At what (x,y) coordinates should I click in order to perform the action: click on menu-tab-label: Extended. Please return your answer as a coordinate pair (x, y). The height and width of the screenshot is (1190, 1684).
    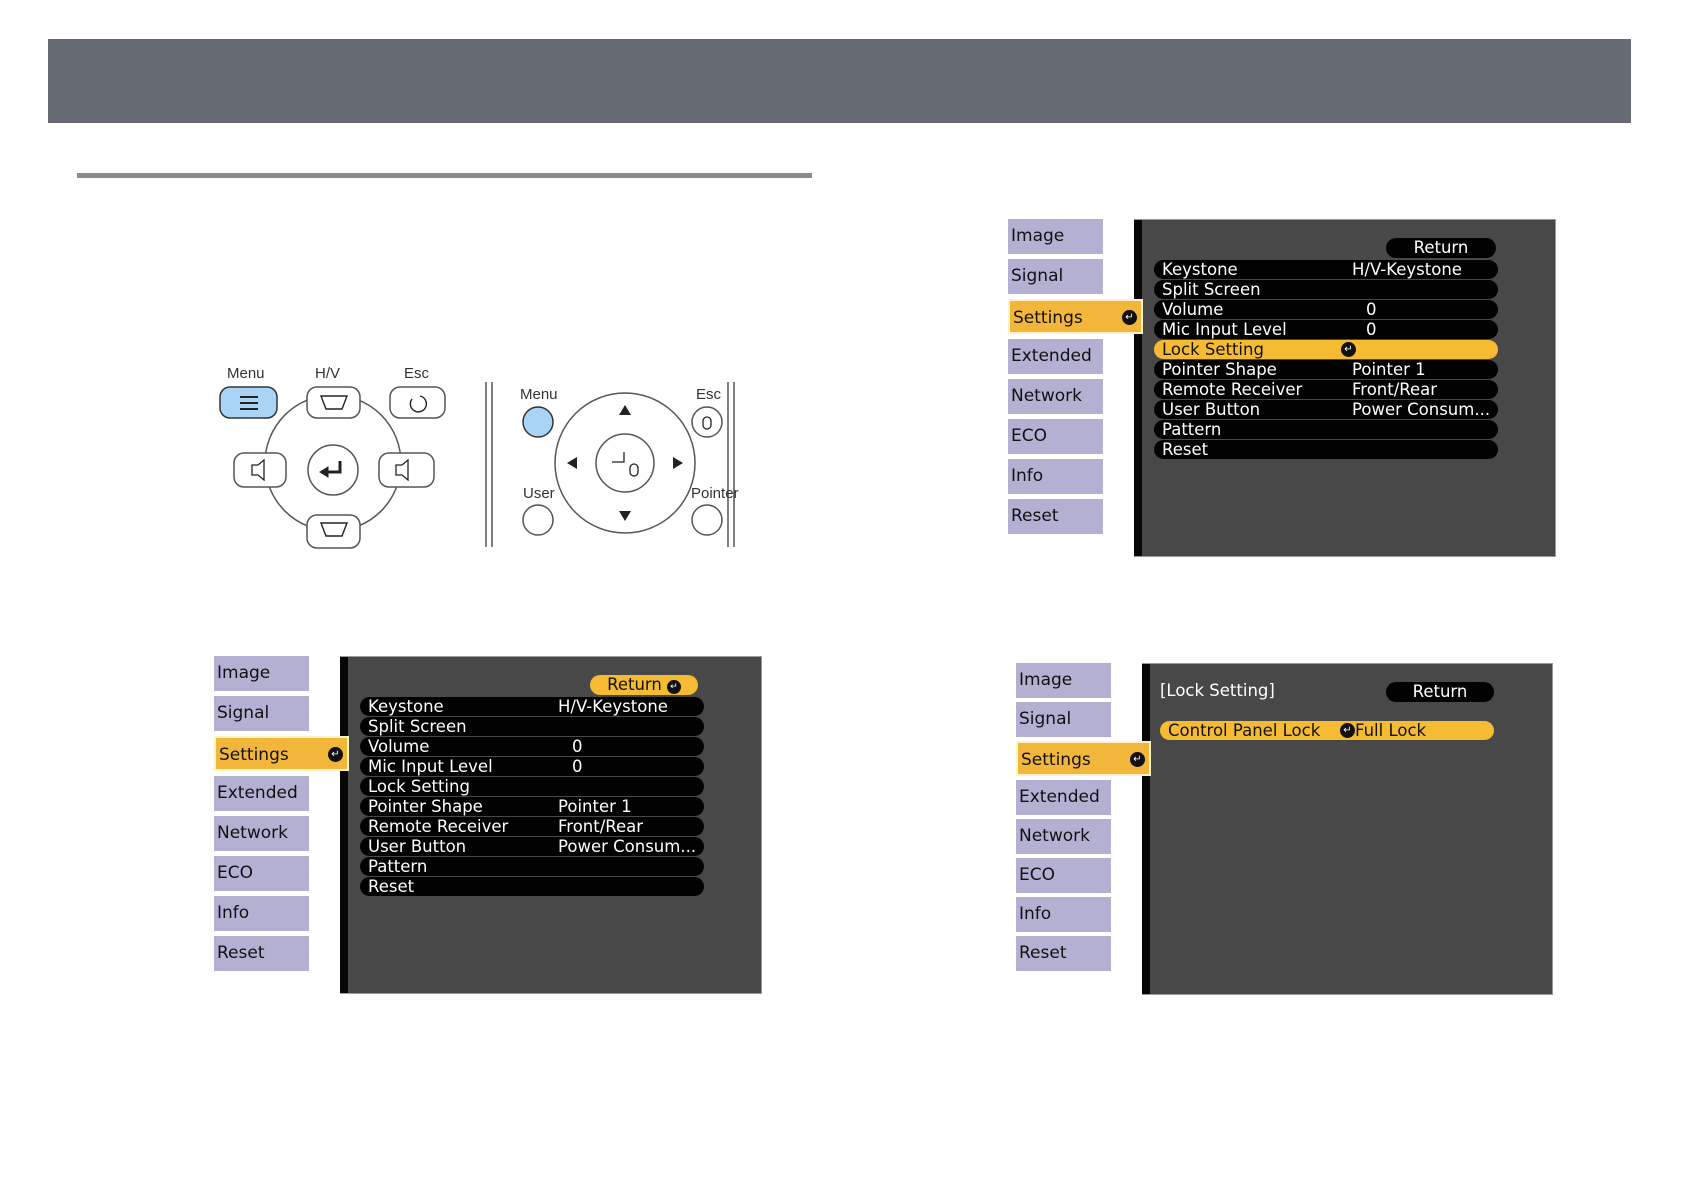
    Looking at the image, I should click on (1059, 797).